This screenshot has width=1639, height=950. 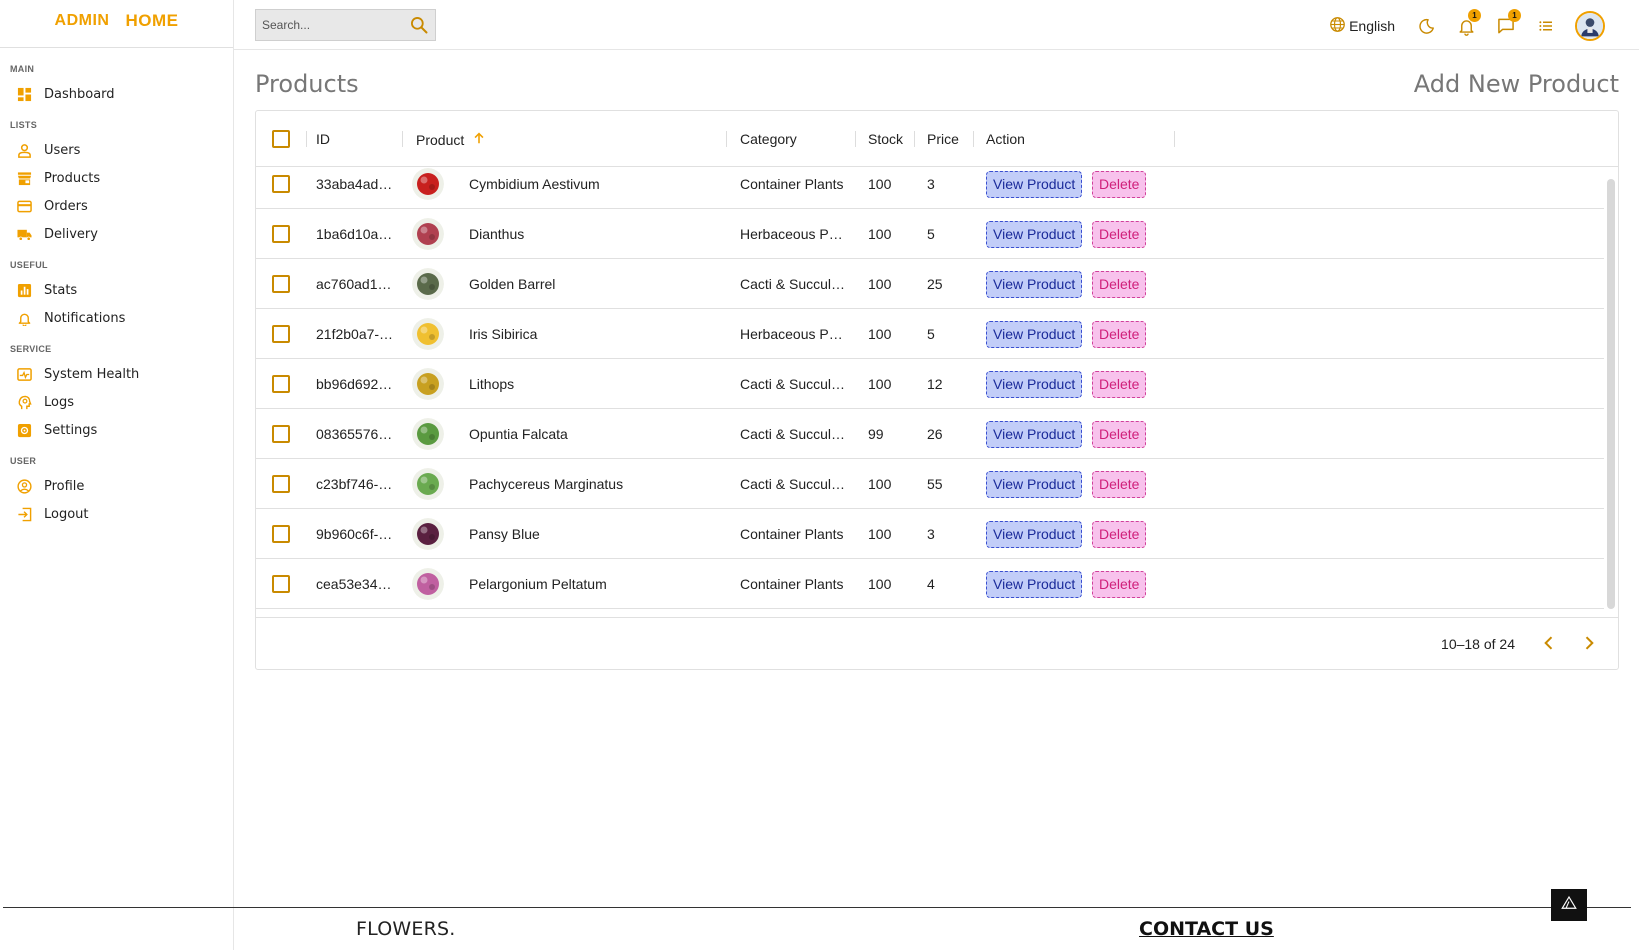 What do you see at coordinates (419, 25) in the screenshot?
I see `search-icon` at bounding box center [419, 25].